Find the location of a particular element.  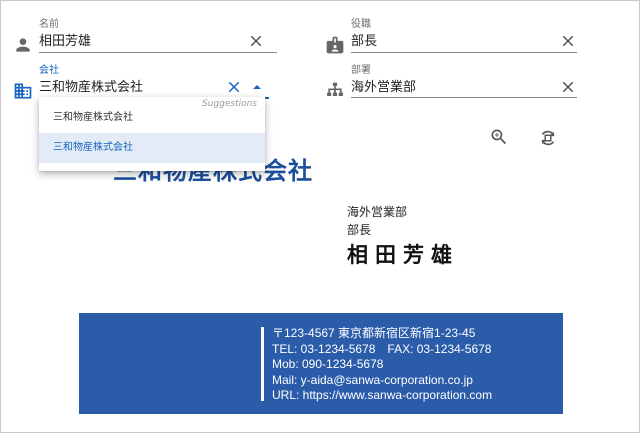

rotate-icon is located at coordinates (548, 138).